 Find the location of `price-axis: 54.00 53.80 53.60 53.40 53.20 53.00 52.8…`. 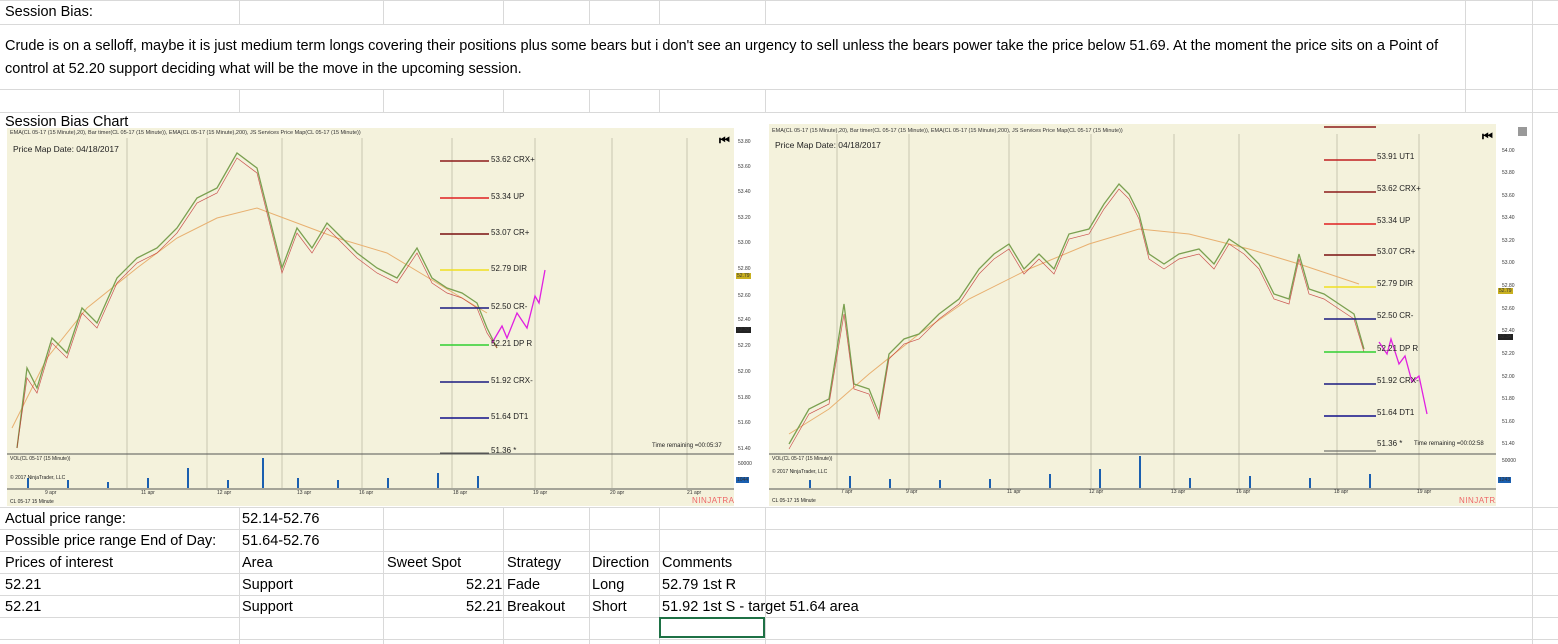

price-axis: 54.00 53.80 53.60 53.40 53.20 53.00 52.8… is located at coordinates (1513, 315).